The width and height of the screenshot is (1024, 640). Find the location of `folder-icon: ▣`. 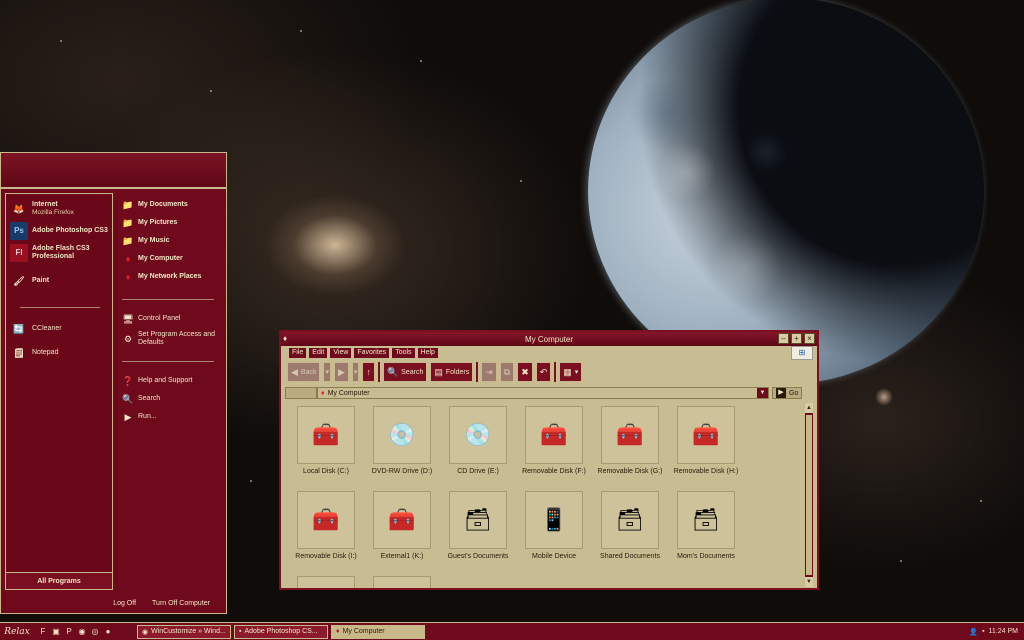

folder-icon: ▣ is located at coordinates (56, 632).